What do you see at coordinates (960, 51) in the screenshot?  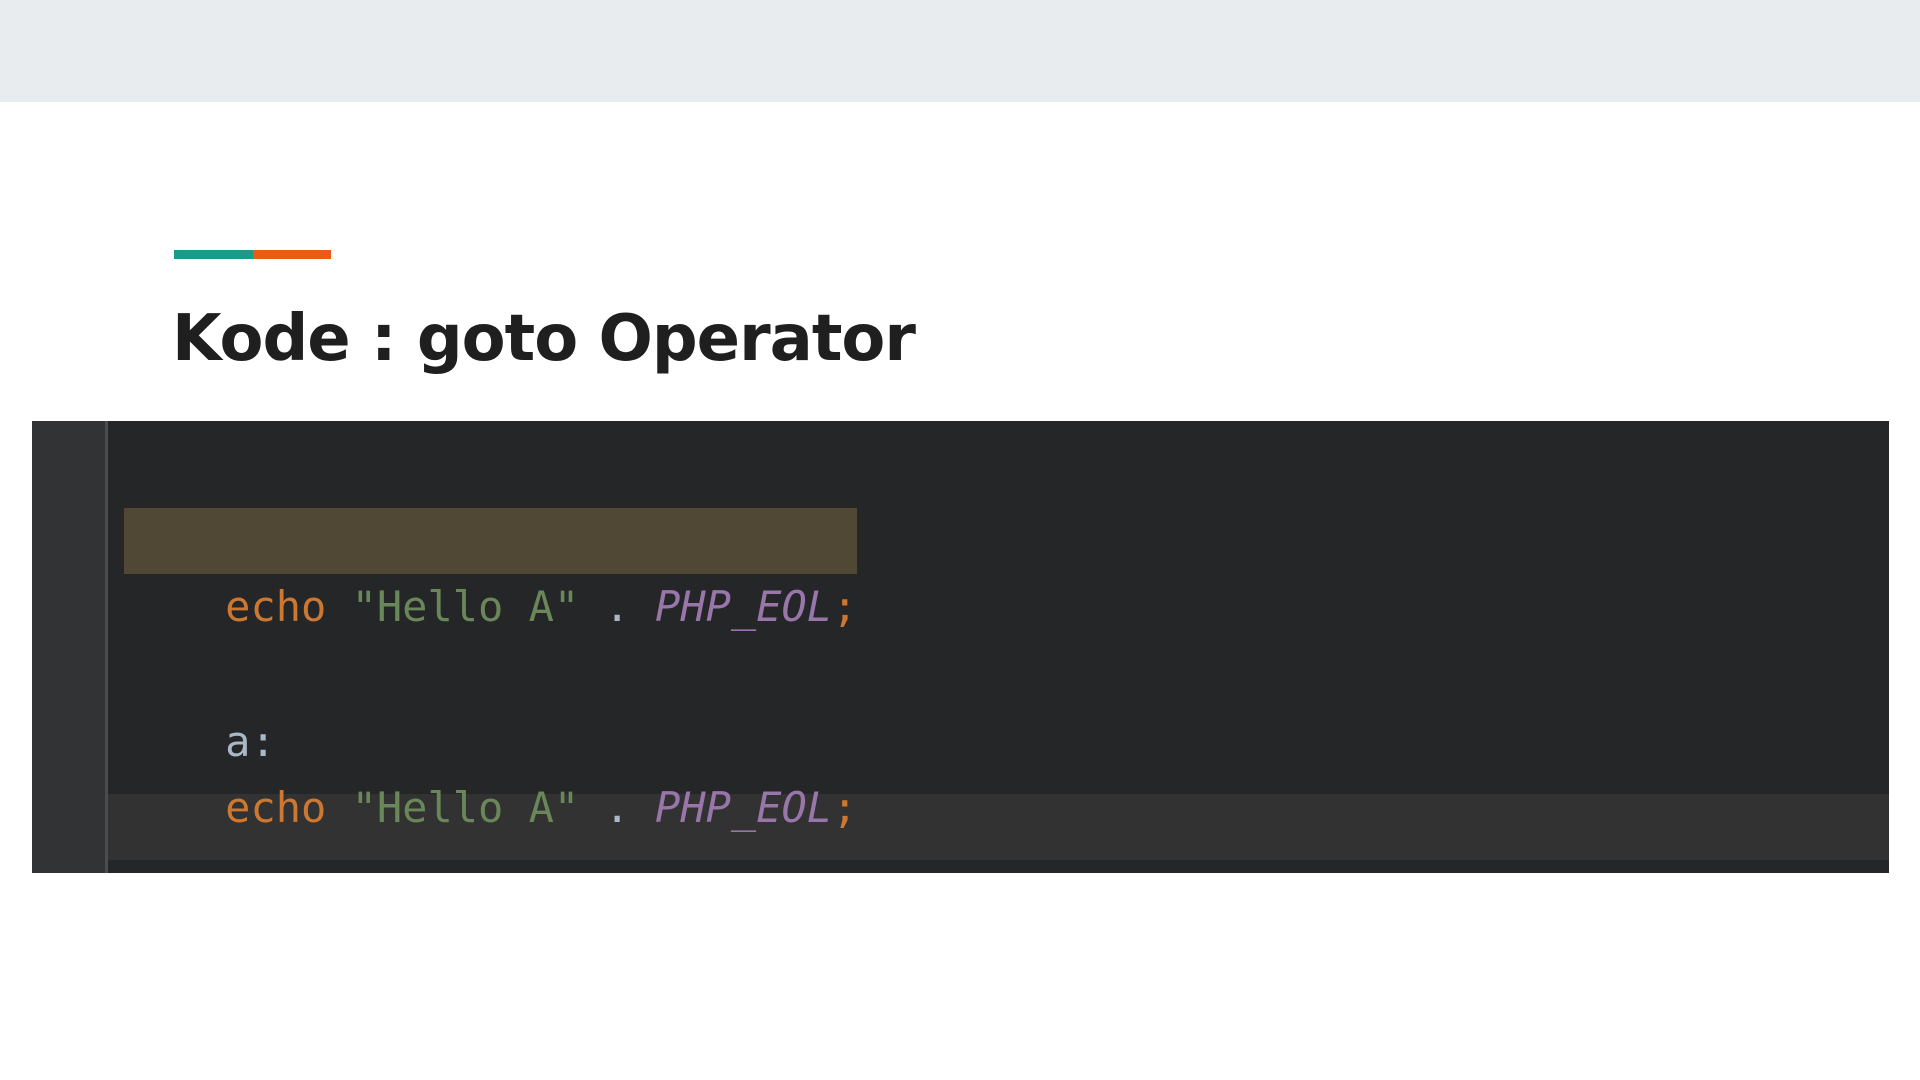 I see `header-band` at bounding box center [960, 51].